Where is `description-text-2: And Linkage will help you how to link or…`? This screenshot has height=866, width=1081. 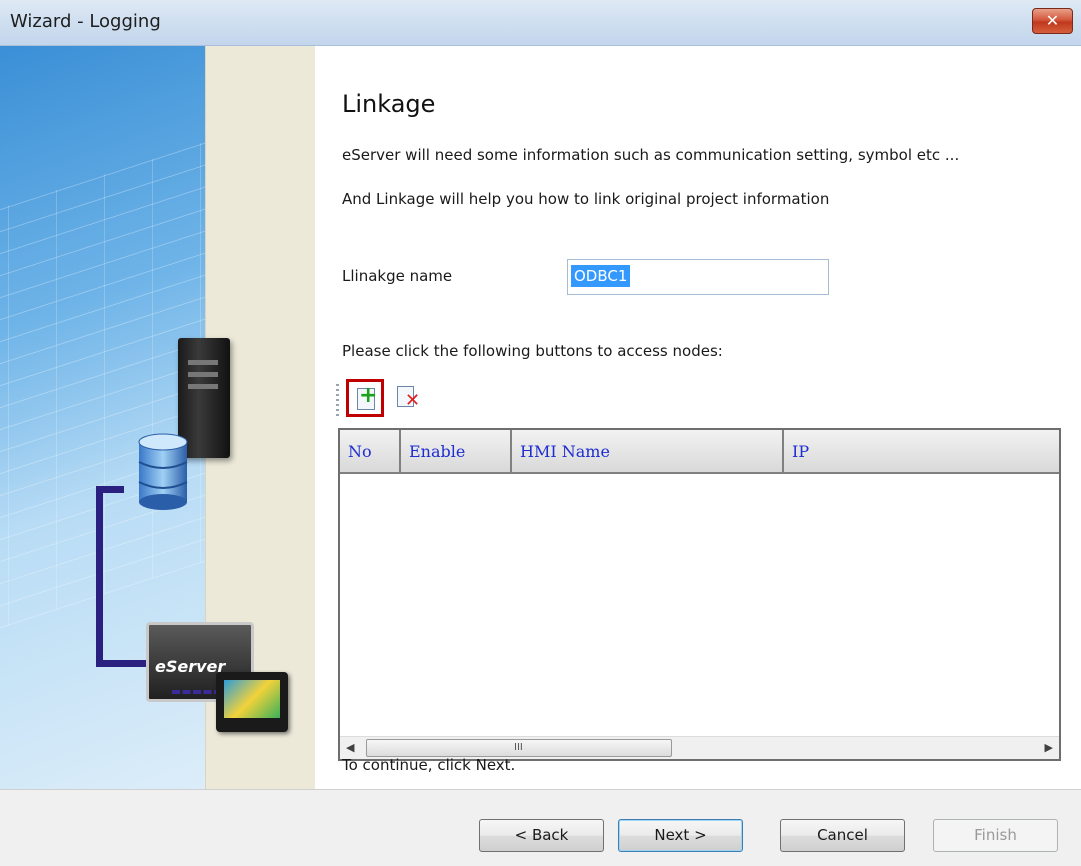 description-text-2: And Linkage will help you how to link or… is located at coordinates (586, 199).